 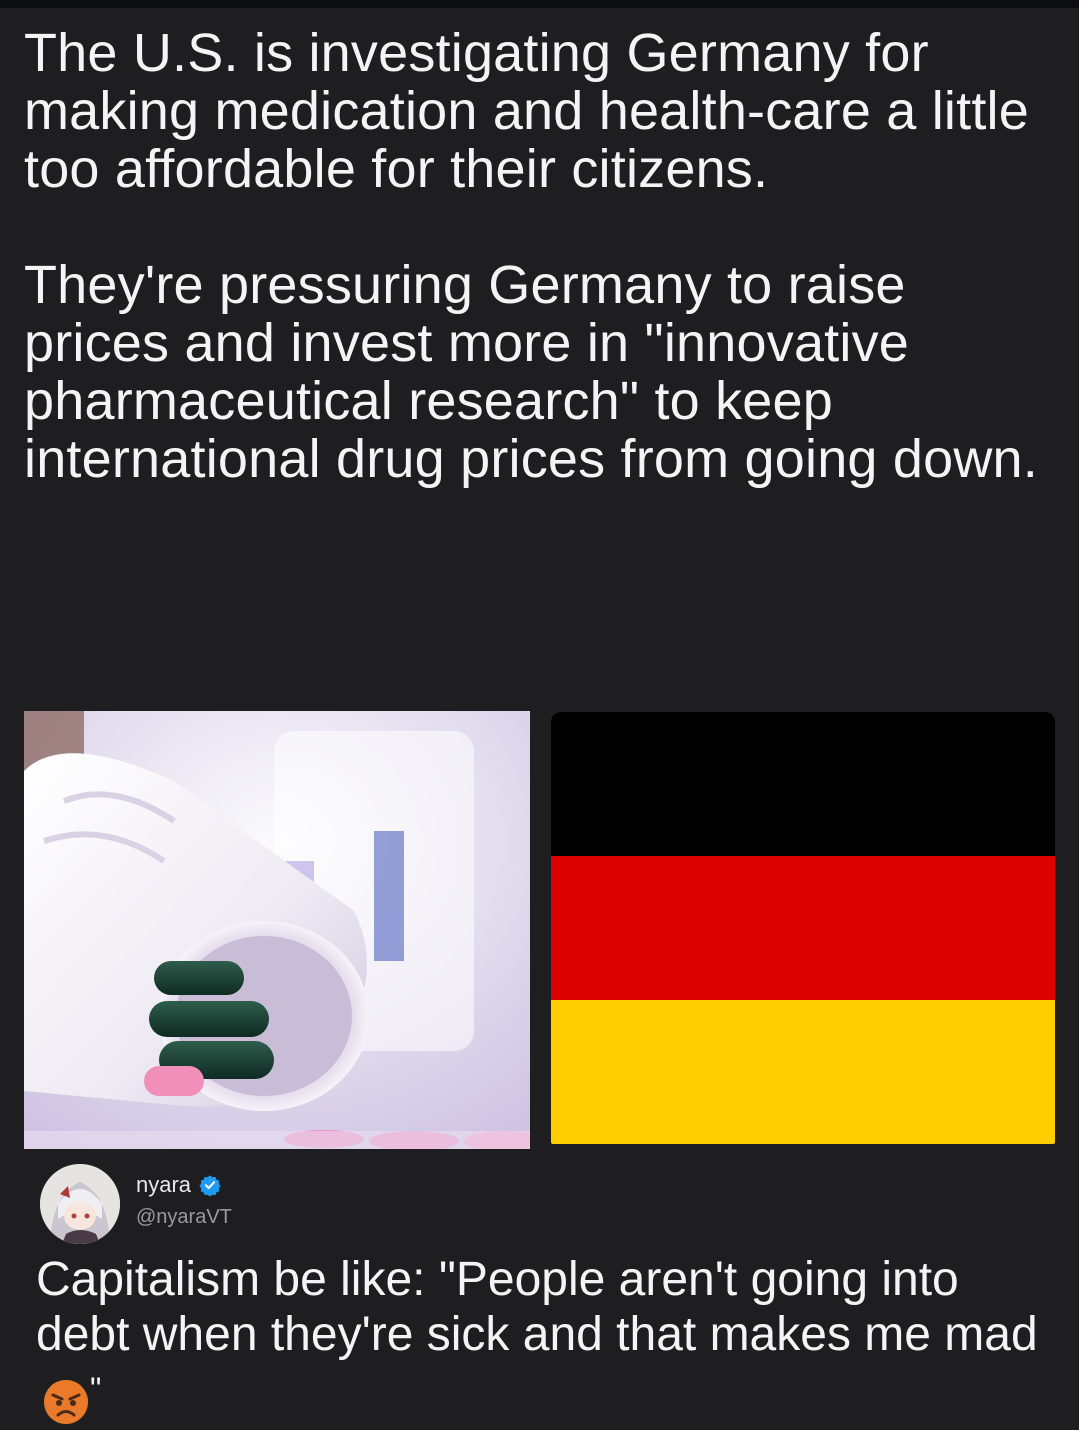 I want to click on verified-badge-icon, so click(x=210, y=1185).